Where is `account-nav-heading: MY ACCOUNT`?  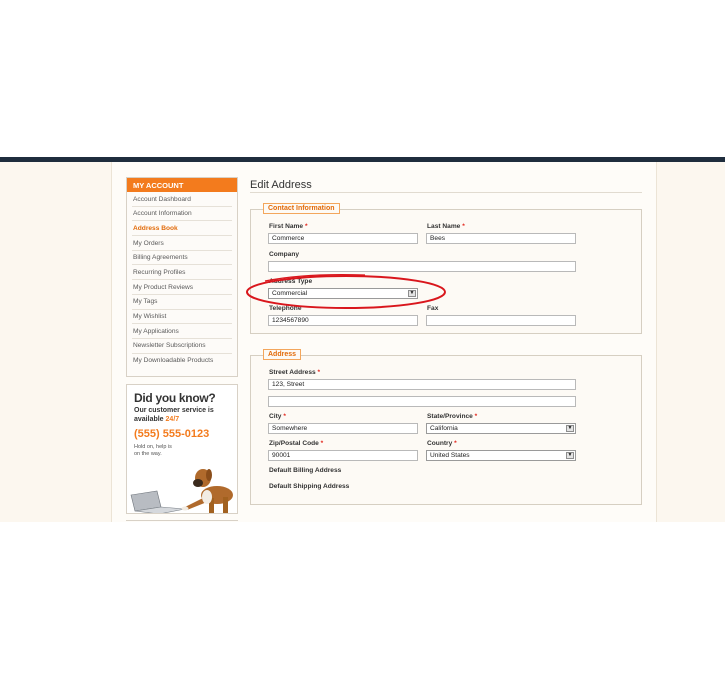 account-nav-heading: MY ACCOUNT is located at coordinates (182, 185).